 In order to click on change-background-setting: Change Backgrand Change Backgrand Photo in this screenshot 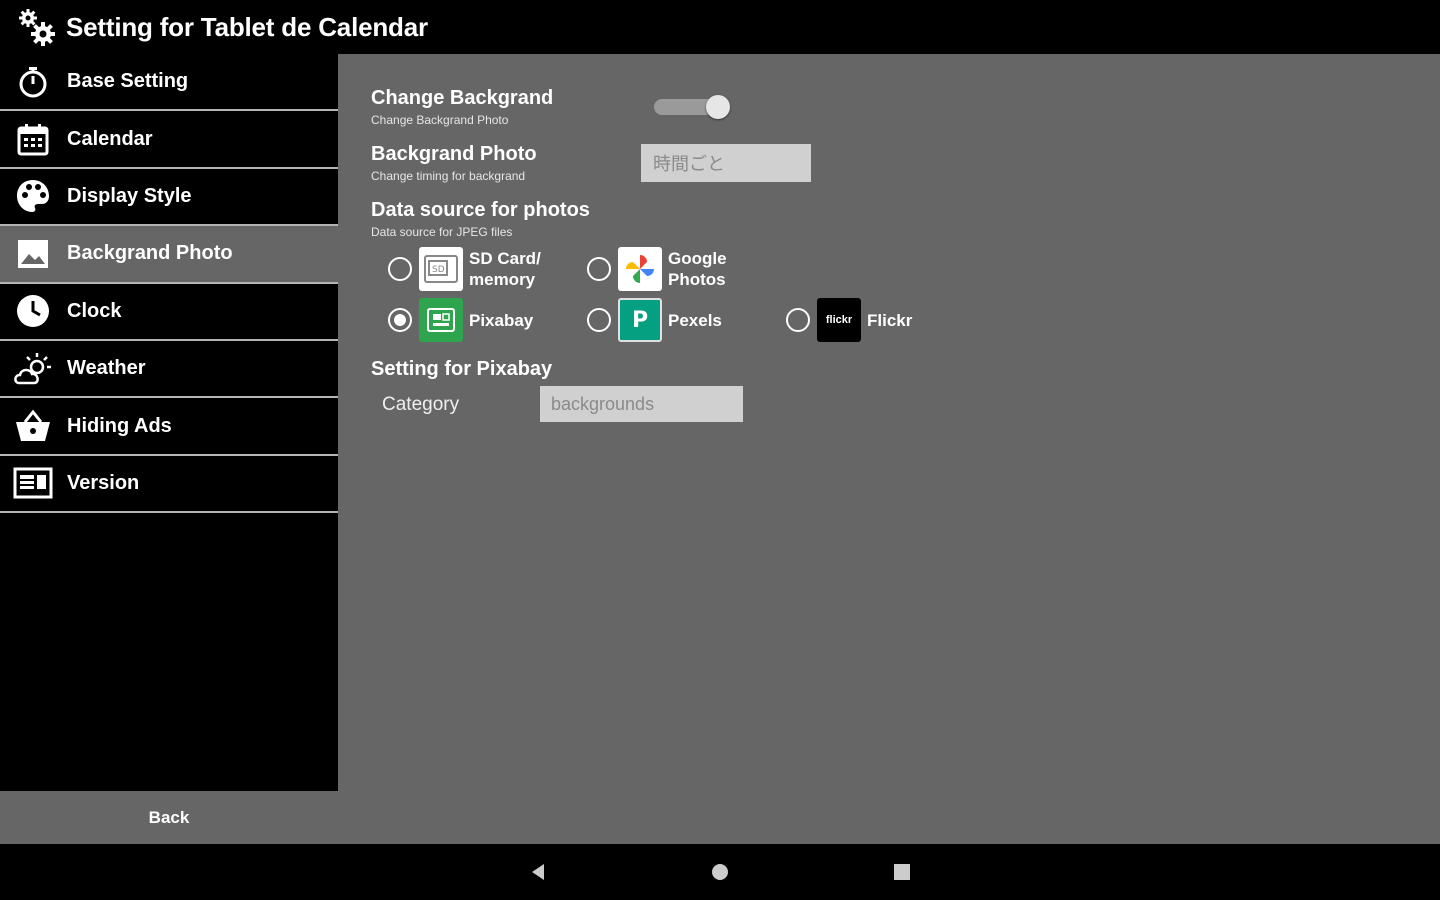, I will do `click(462, 107)`.